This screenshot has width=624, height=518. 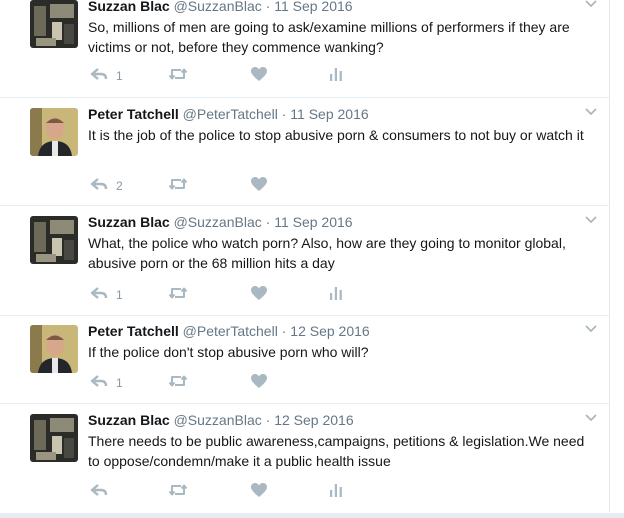 I want to click on bottom-divider, so click(x=312, y=515).